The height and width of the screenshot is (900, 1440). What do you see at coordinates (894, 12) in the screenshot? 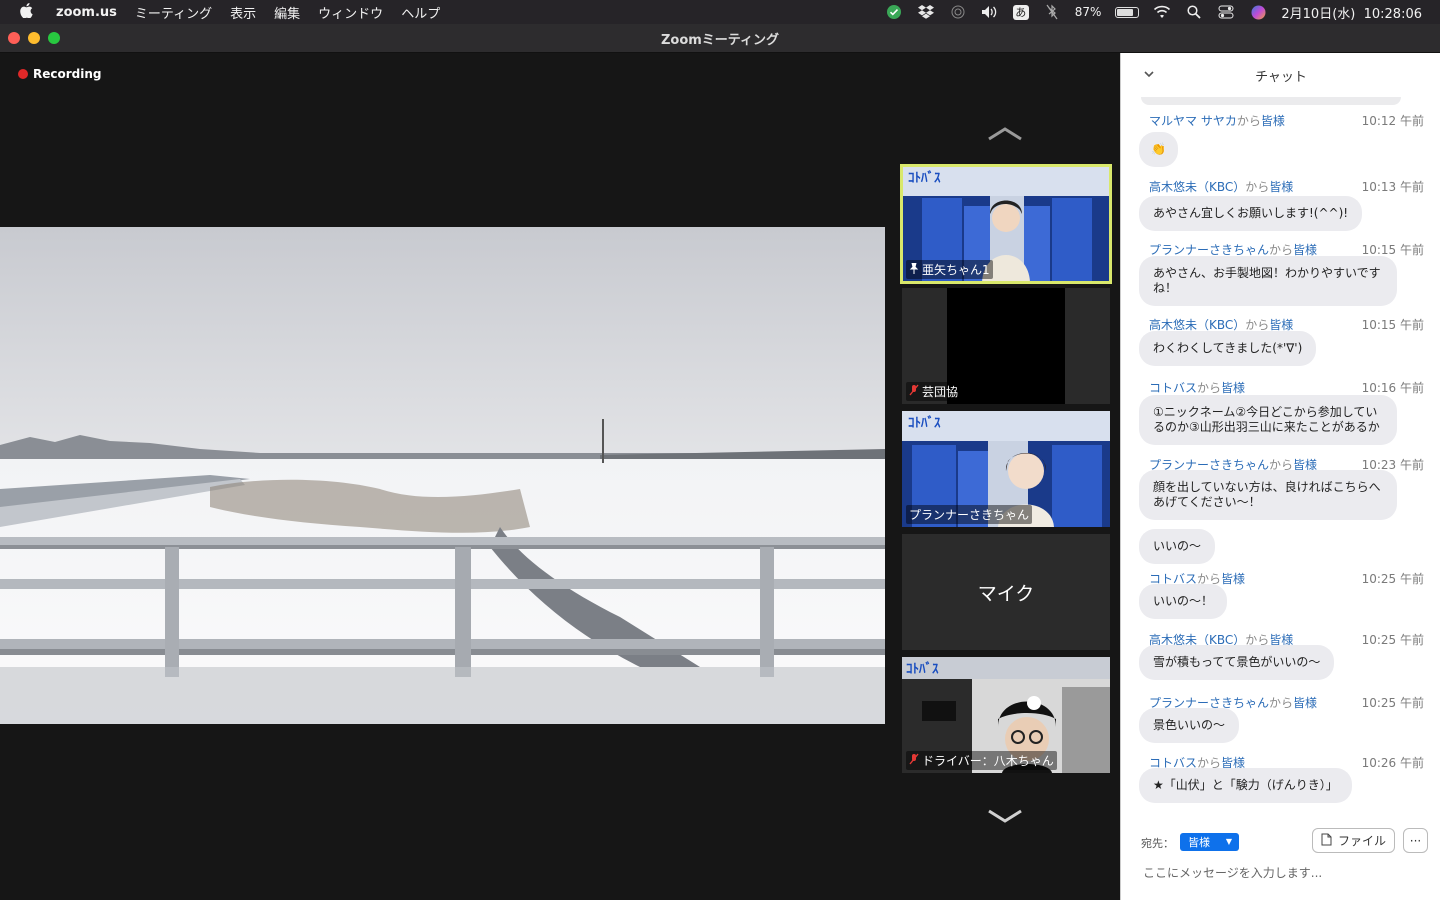
I see `sync-status-icon` at bounding box center [894, 12].